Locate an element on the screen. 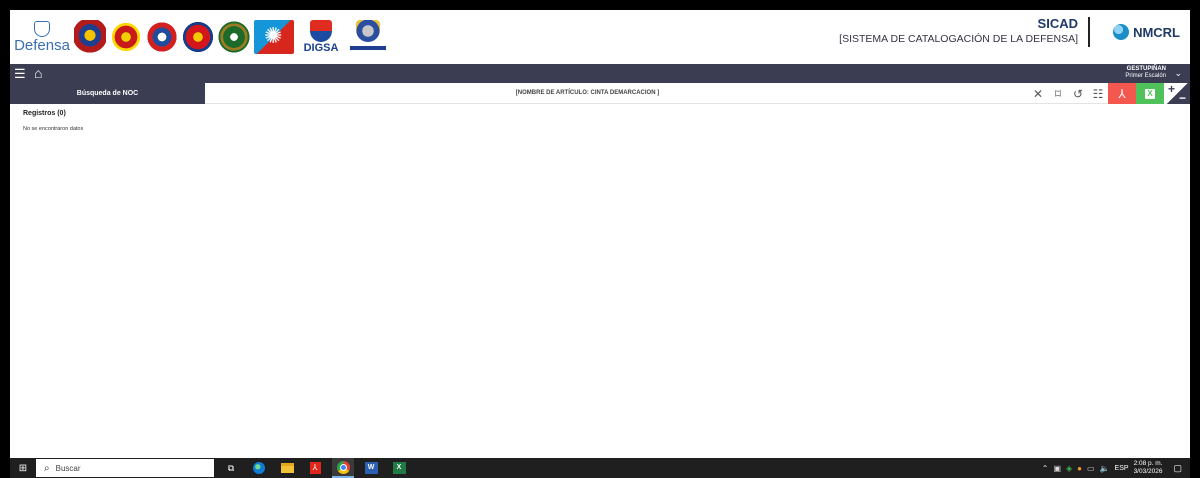 The height and width of the screenshot is (478, 1200). language-indicator: ESP is located at coordinates (1122, 468).